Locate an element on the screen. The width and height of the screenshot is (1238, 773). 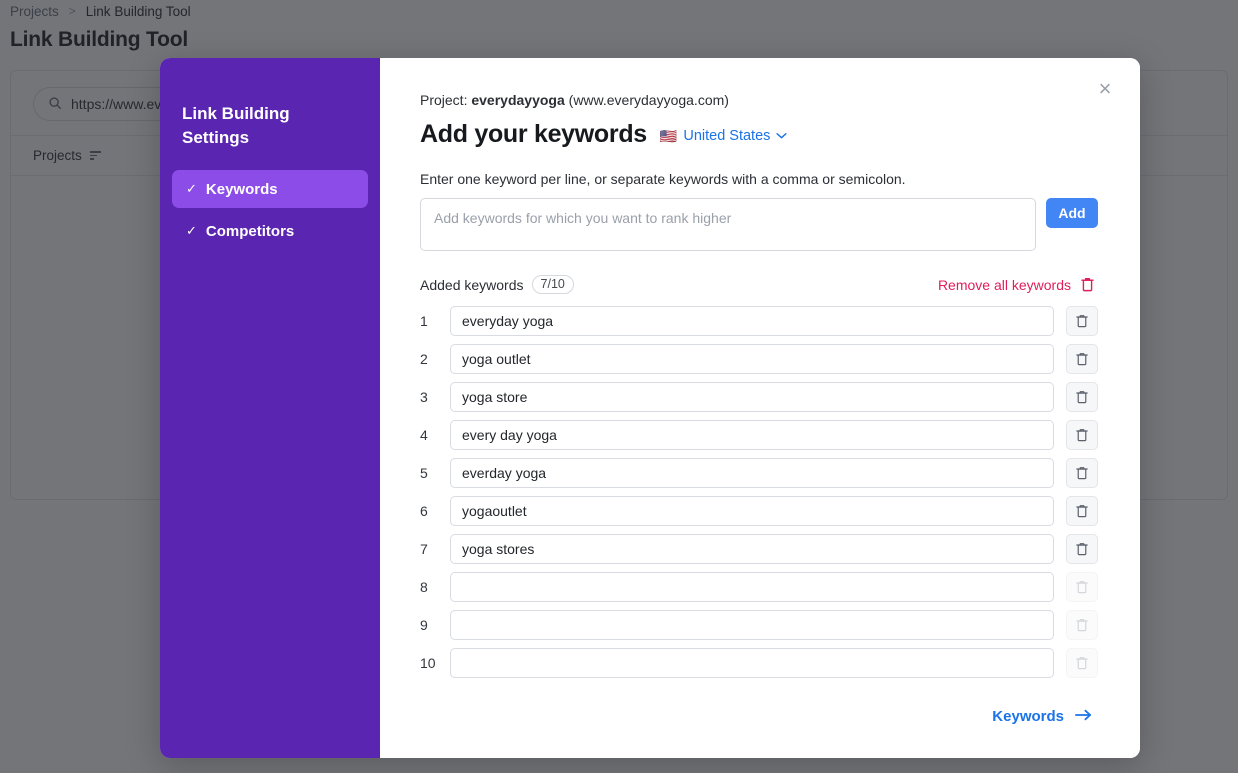
modal-title-row: Add your keywords 🇺🇸 United States is located at coordinates (759, 134).